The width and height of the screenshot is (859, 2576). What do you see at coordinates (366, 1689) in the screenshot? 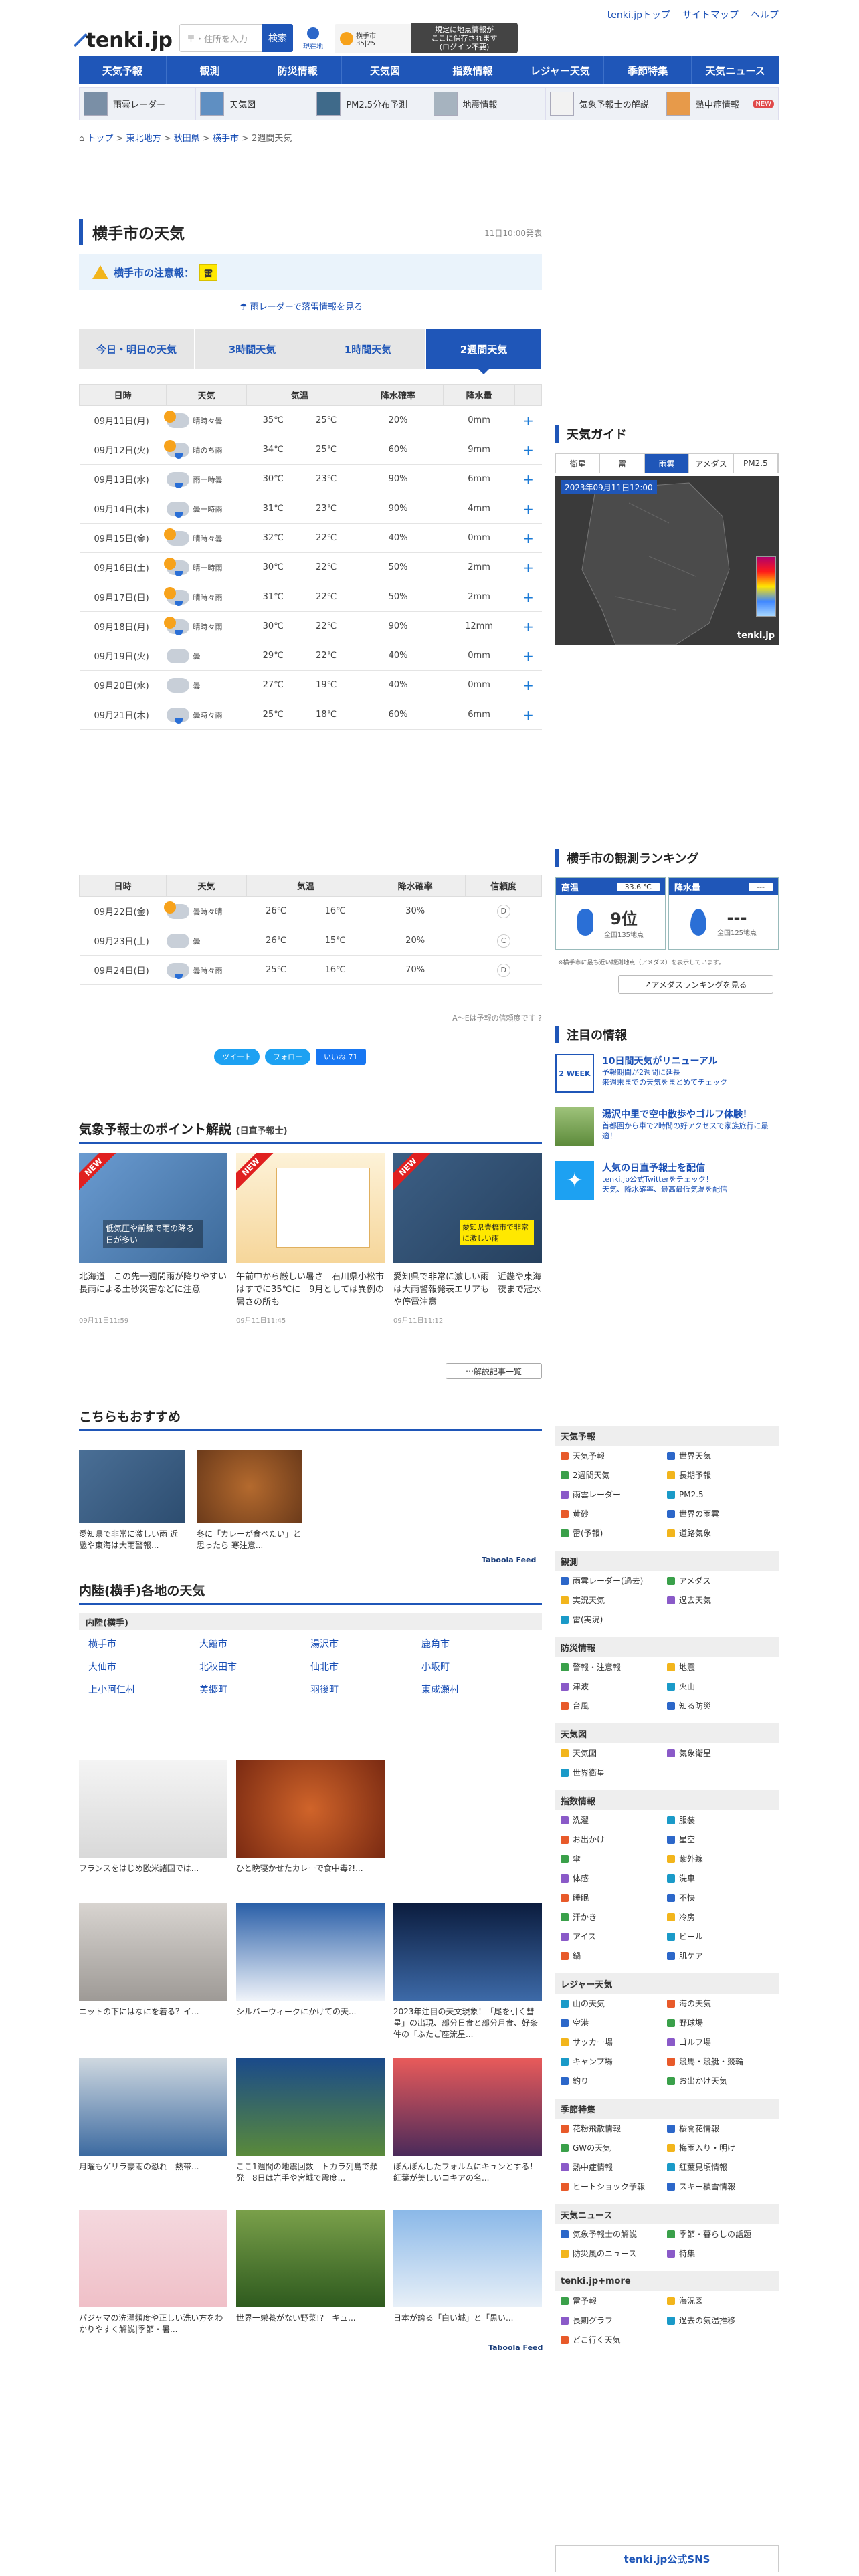
I see `region-city-link: 羽後町` at bounding box center [366, 1689].